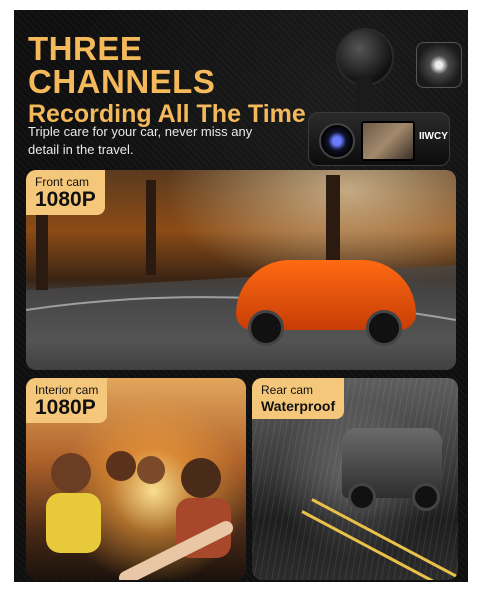 The image size is (477, 591). What do you see at coordinates (67, 390) in the screenshot?
I see `interior-cam-title: Interior cam` at bounding box center [67, 390].